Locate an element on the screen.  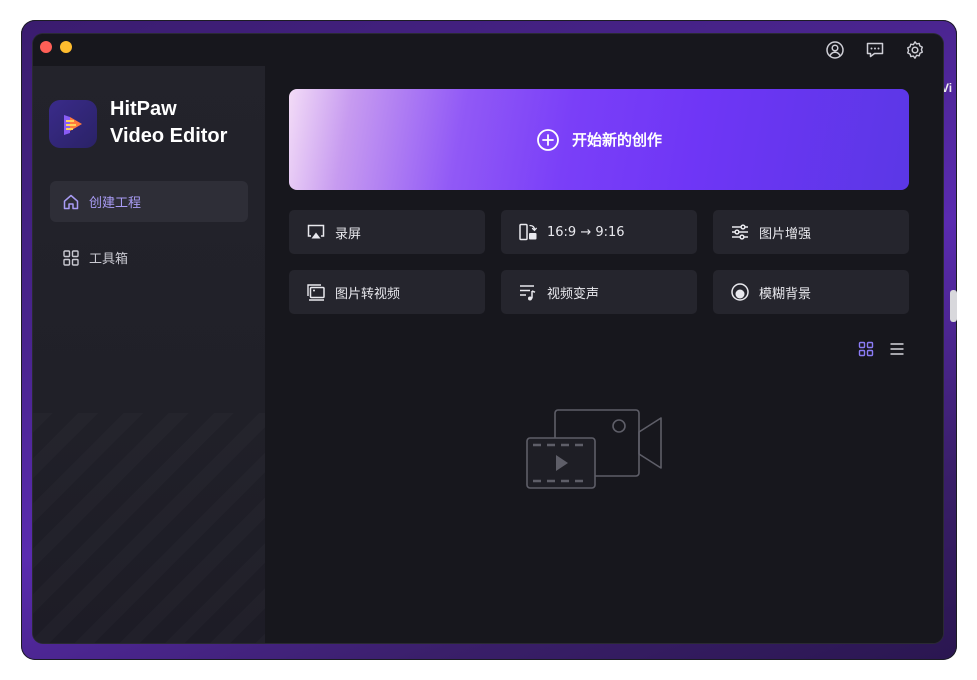
brand-name-line1: HitPaw is located at coordinates (143, 109).